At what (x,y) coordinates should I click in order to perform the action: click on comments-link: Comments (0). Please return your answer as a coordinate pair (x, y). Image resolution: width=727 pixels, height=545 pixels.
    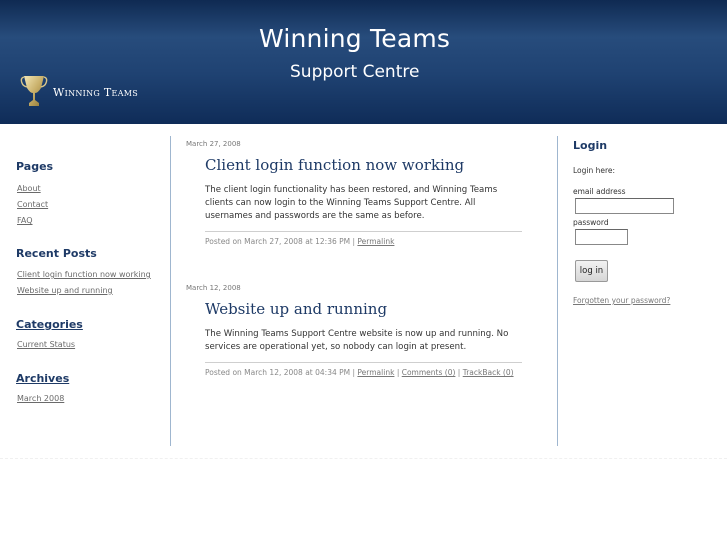
    Looking at the image, I should click on (429, 372).